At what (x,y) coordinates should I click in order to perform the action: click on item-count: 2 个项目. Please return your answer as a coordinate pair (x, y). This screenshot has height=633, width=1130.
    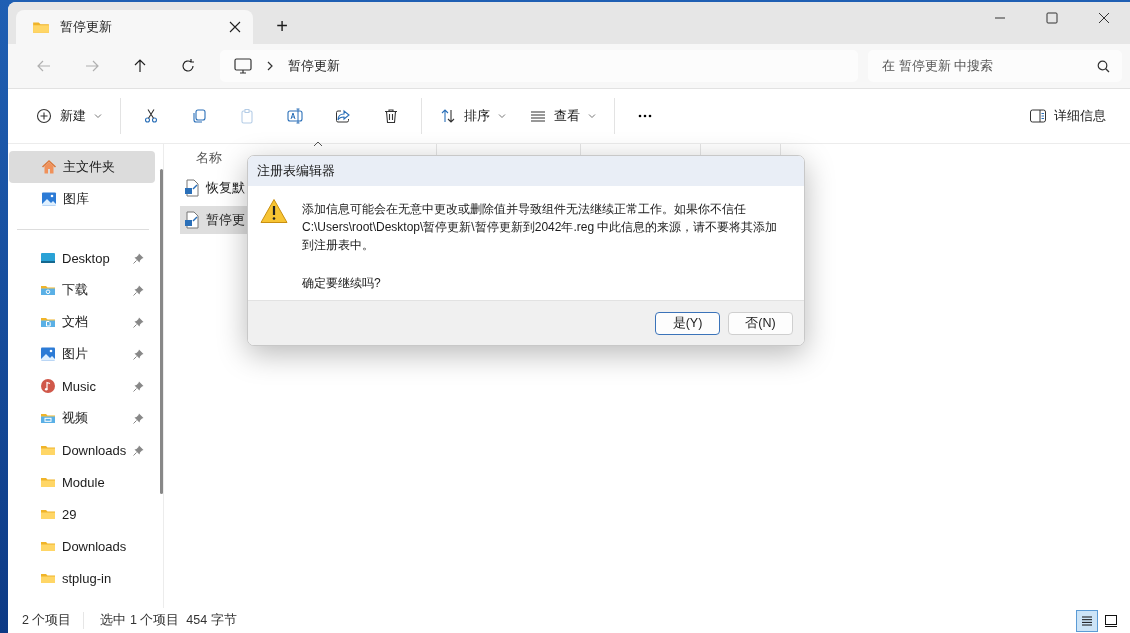
    Looking at the image, I should click on (47, 620).